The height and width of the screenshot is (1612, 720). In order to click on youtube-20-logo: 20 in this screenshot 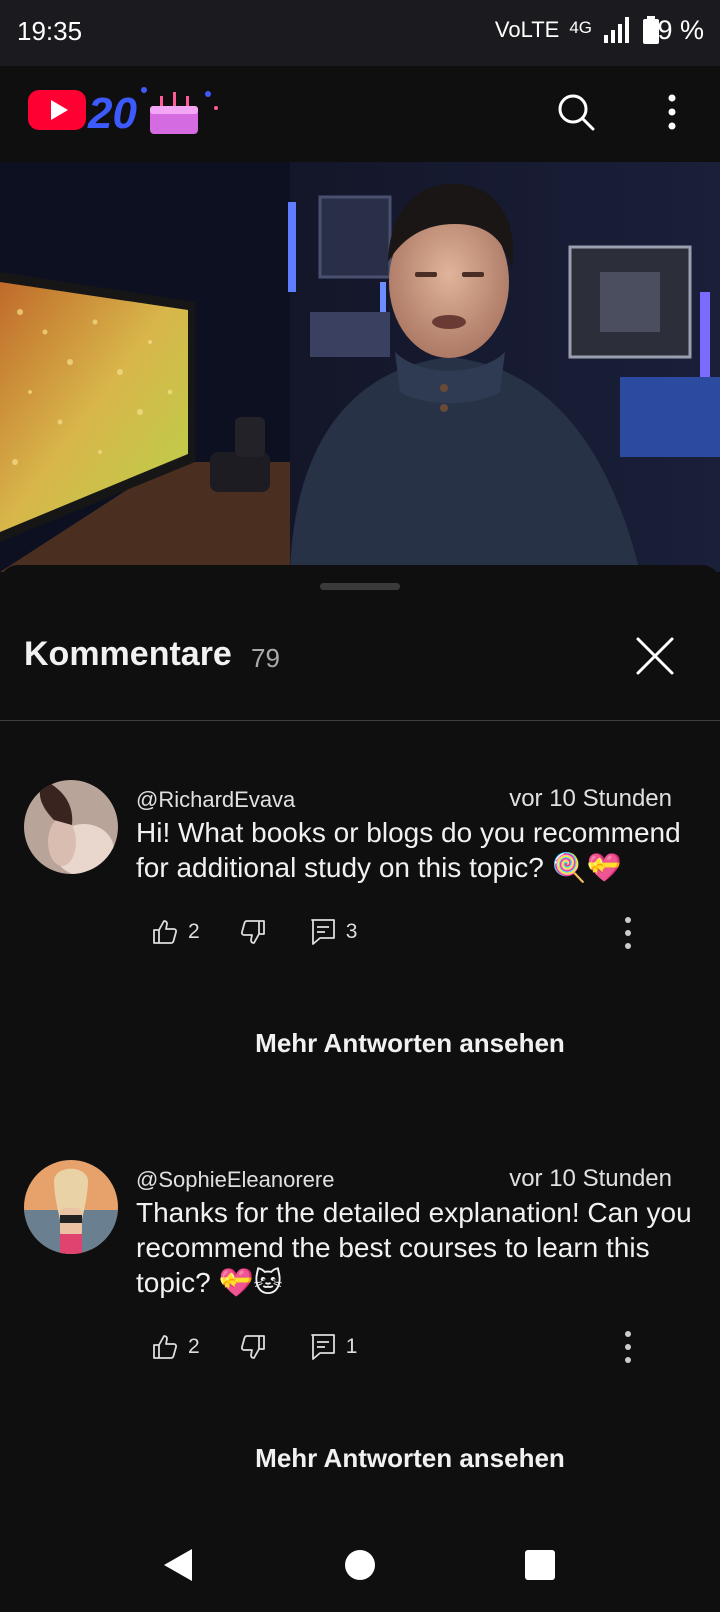, I will do `click(126, 110)`.